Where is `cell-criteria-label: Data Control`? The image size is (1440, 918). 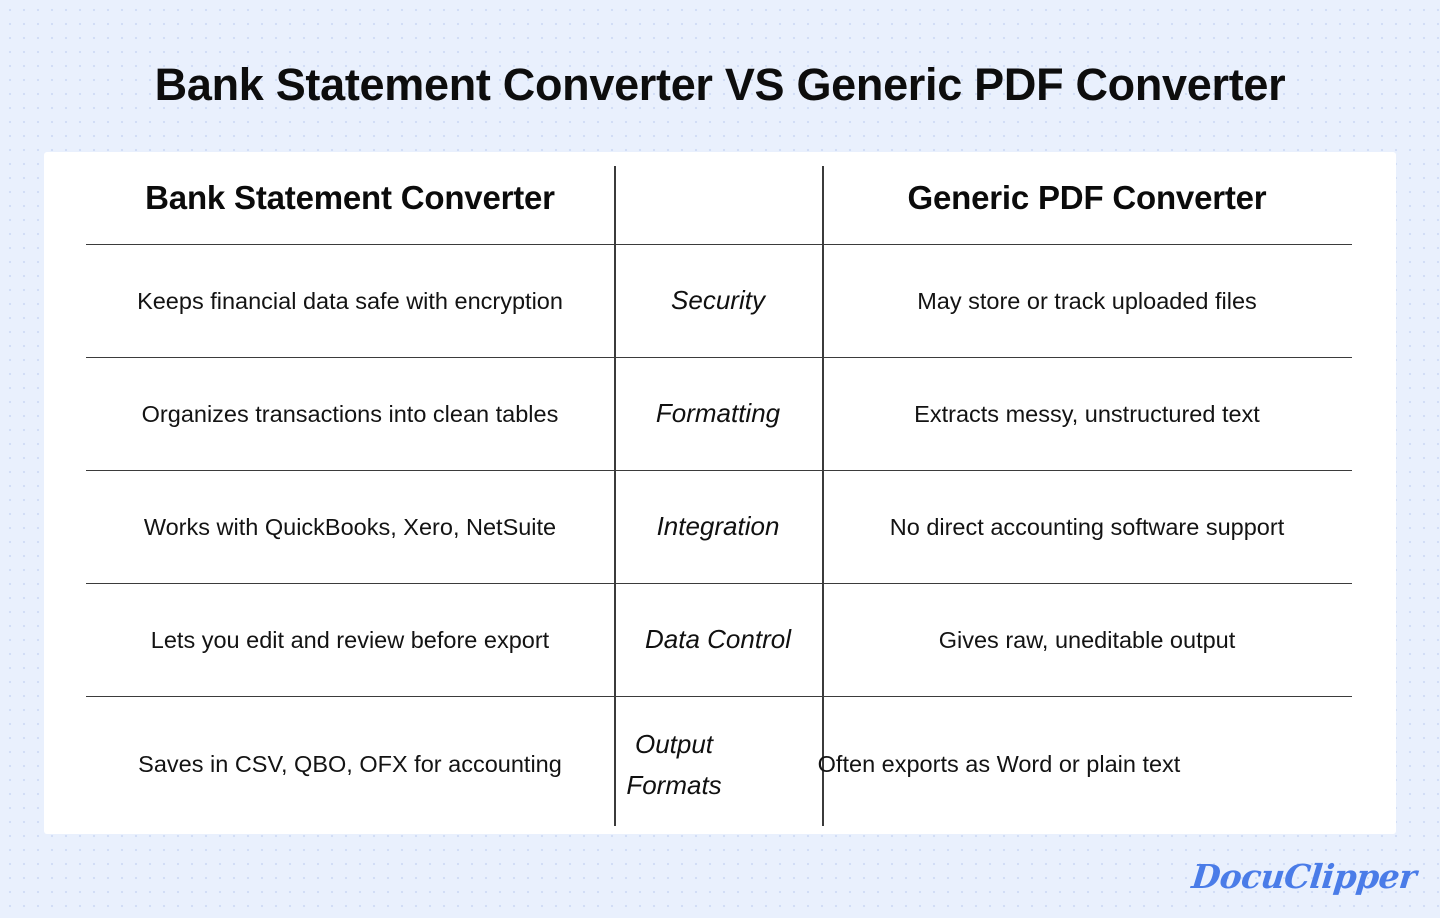 cell-criteria-label: Data Control is located at coordinates (718, 639).